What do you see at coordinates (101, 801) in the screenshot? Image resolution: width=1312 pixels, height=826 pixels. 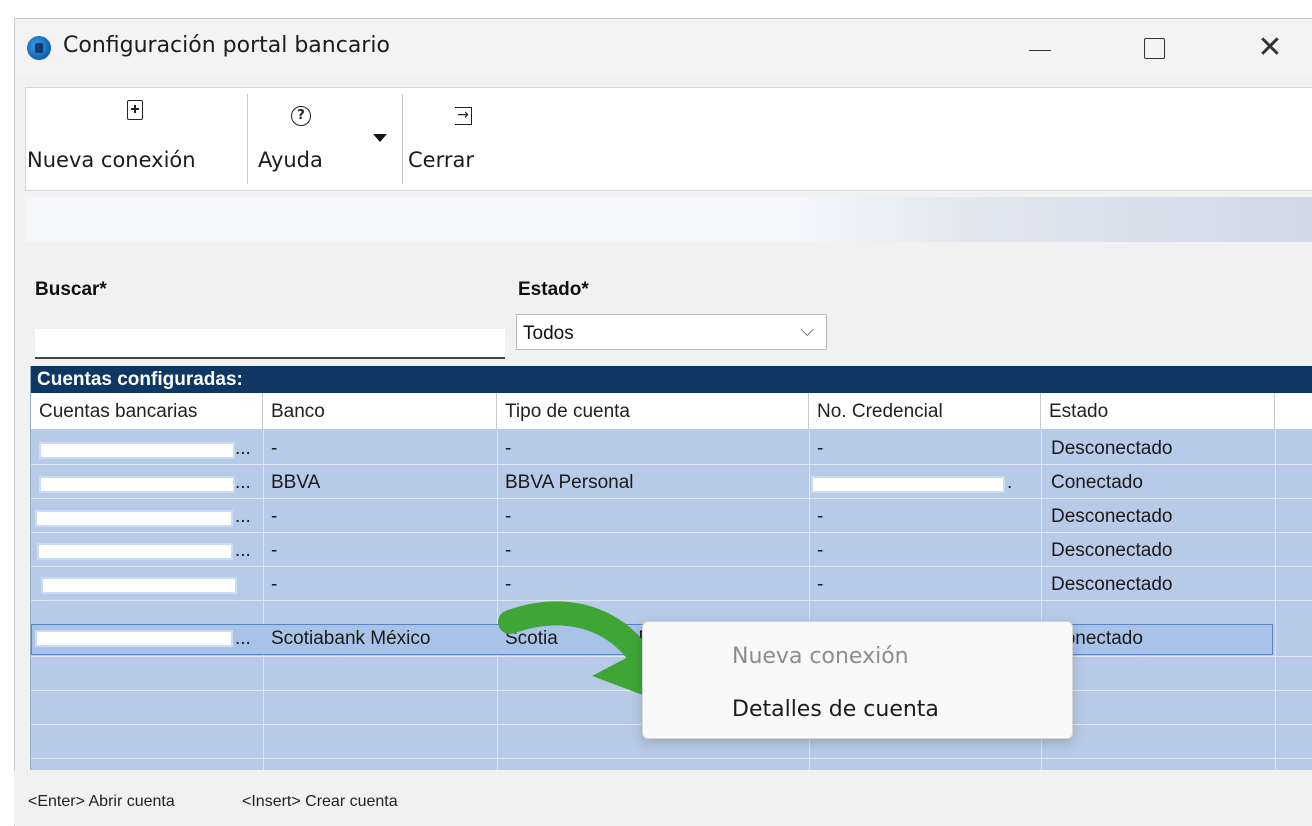 I see `enter-shortcut-hint: <Enter> Abrir cuenta` at bounding box center [101, 801].